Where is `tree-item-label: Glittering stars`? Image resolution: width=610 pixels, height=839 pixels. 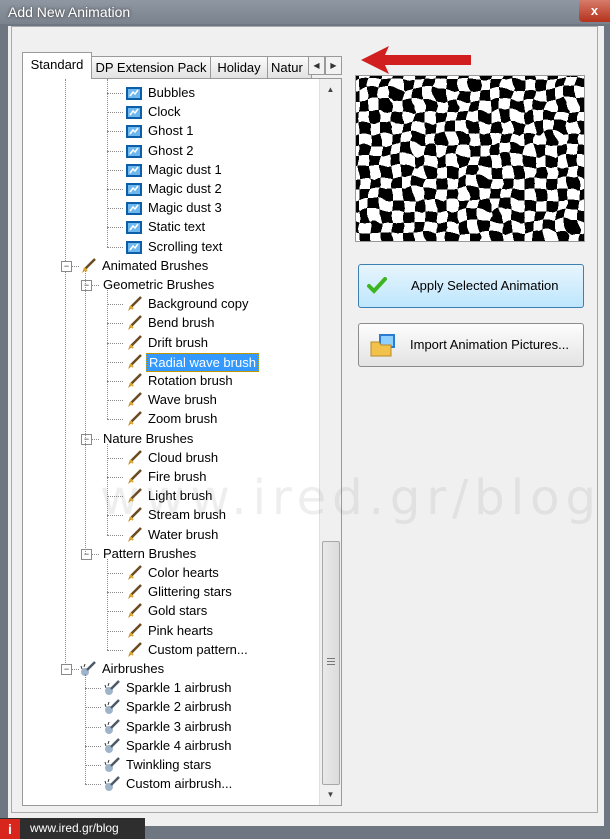 tree-item-label: Glittering stars is located at coordinates (190, 592).